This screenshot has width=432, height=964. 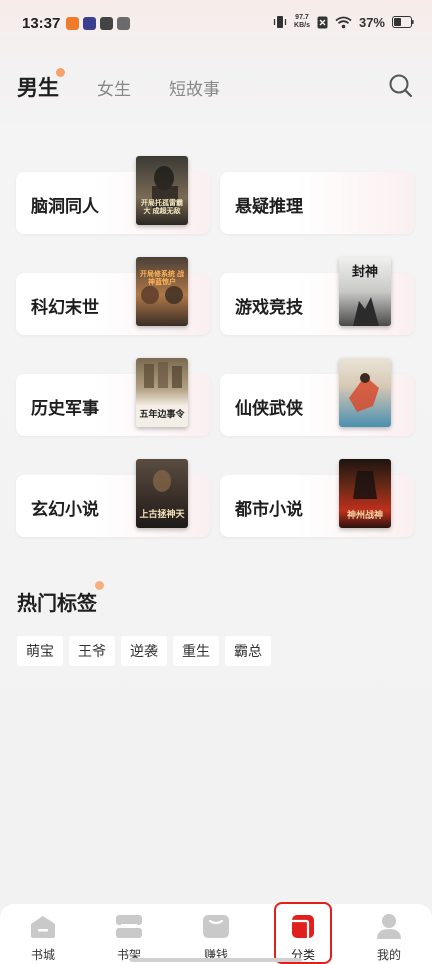 I want to click on gender-tabs: 男生 女生 短故事, so click(x=137, y=86).